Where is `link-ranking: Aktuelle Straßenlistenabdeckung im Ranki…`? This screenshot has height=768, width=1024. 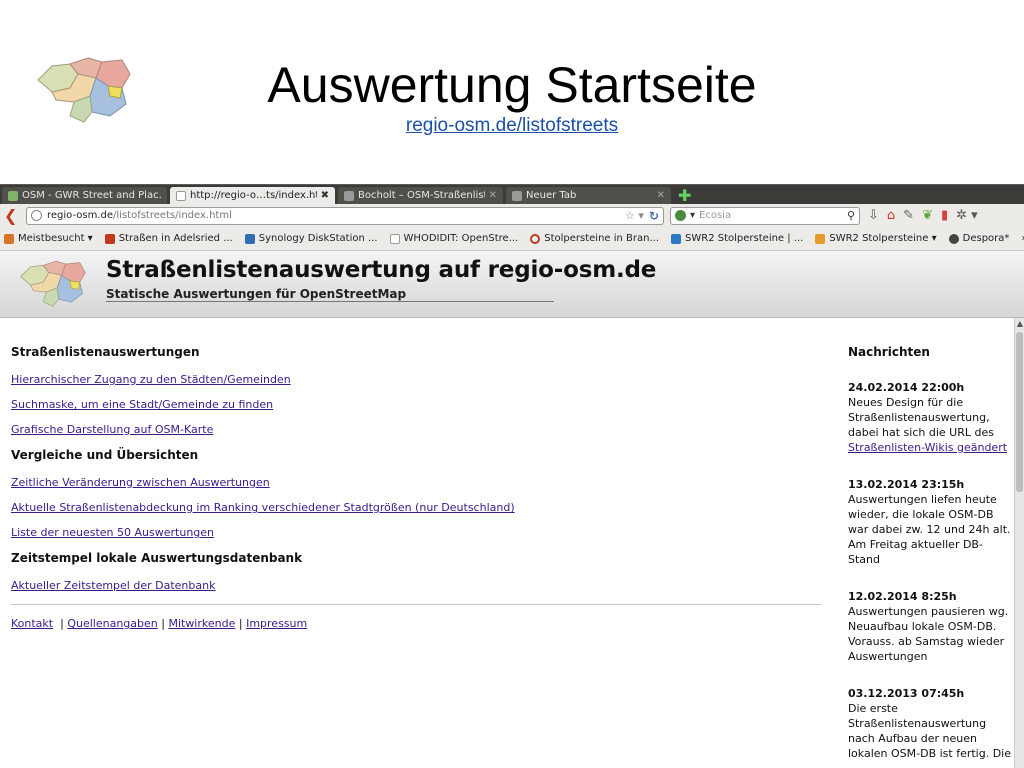 link-ranking: Aktuelle Straßenlistenabdeckung im Ranki… is located at coordinates (421, 507).